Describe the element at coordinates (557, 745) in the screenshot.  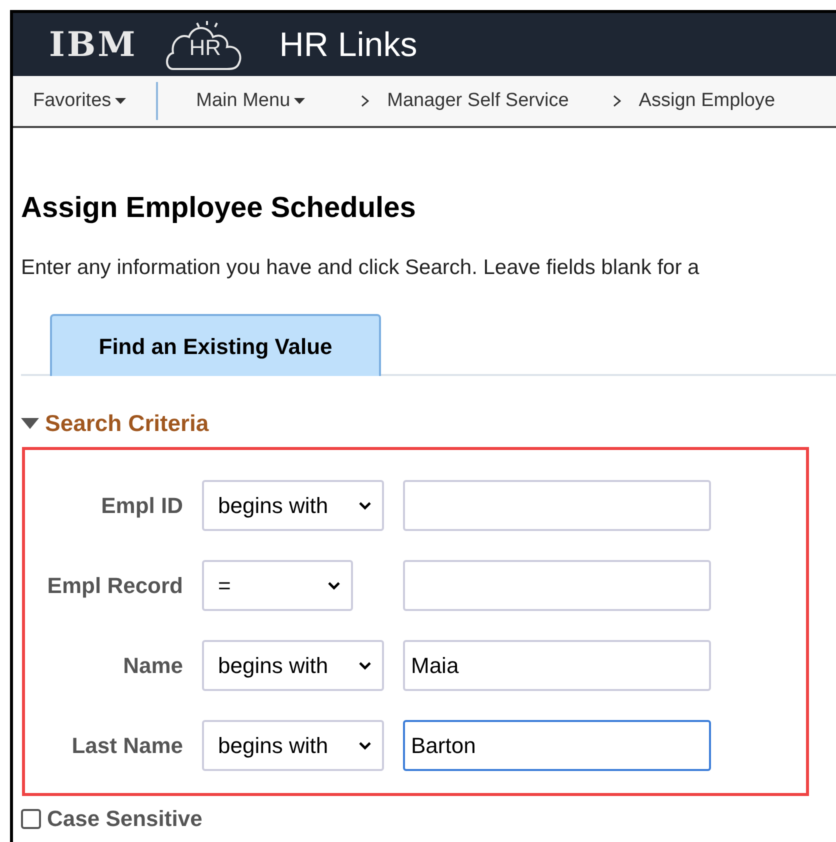
I see `text-input-field: Barton` at that location.